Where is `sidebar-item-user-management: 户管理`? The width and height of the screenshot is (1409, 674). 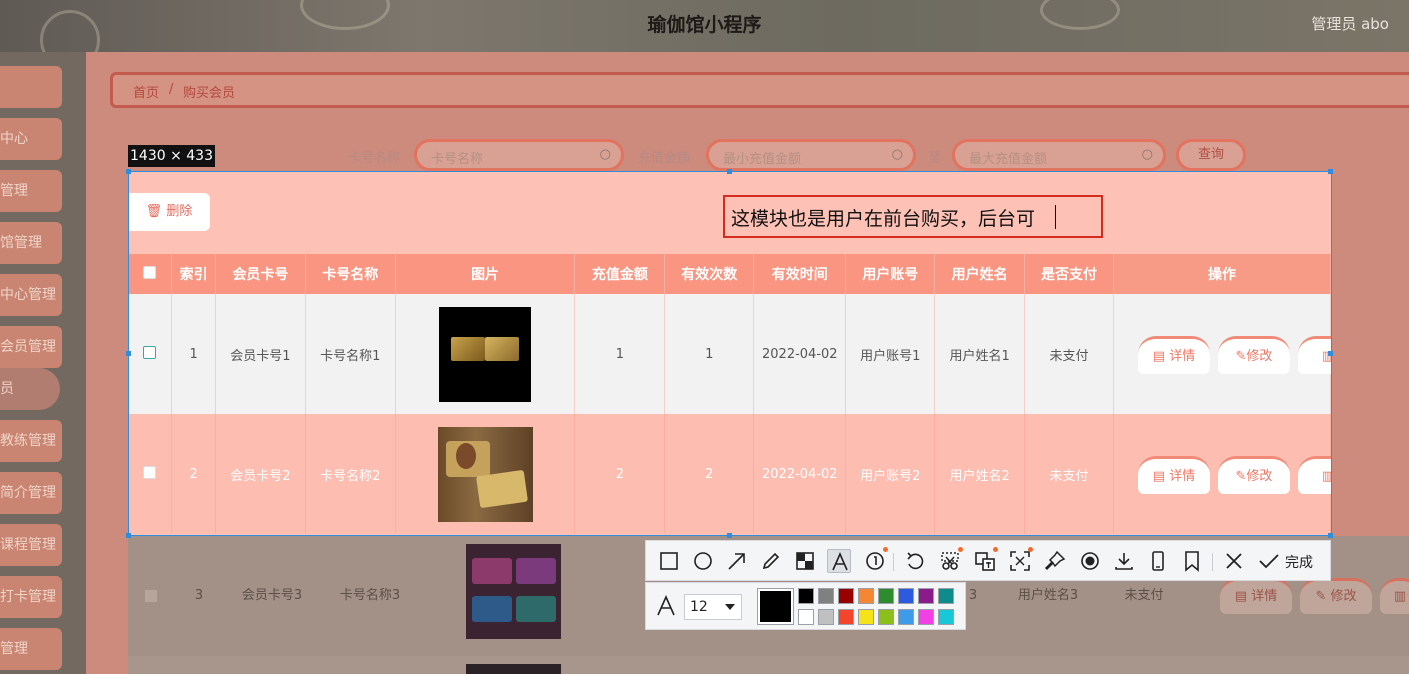 sidebar-item-user-management: 户管理 is located at coordinates (31, 191).